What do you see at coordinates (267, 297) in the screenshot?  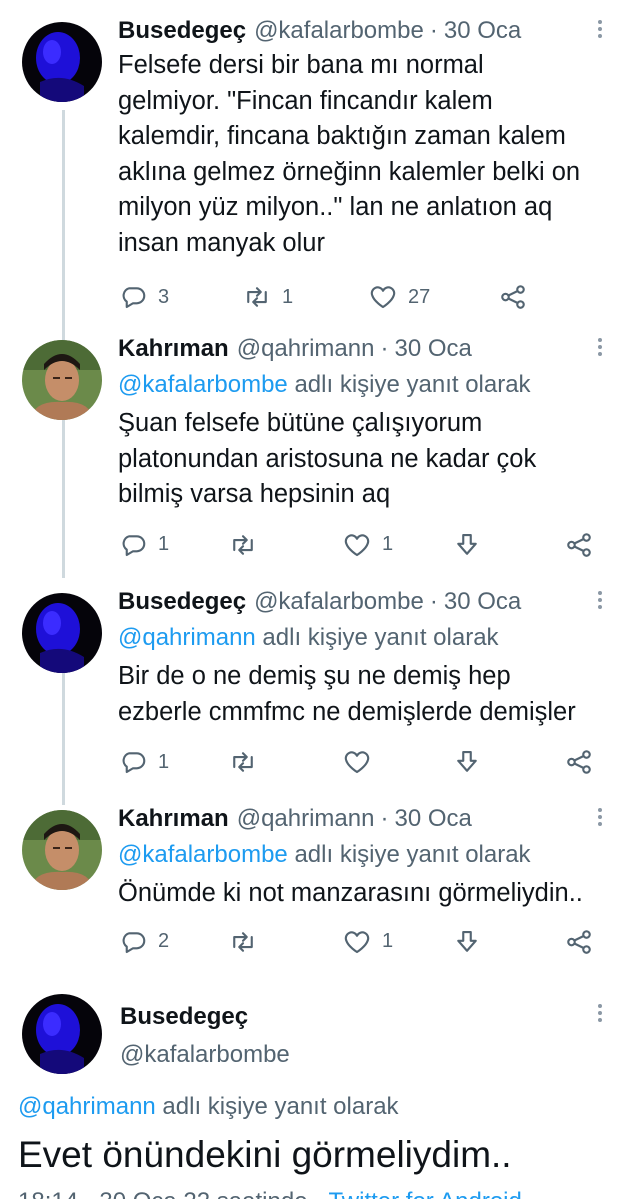 I see `retweet-button: 1` at bounding box center [267, 297].